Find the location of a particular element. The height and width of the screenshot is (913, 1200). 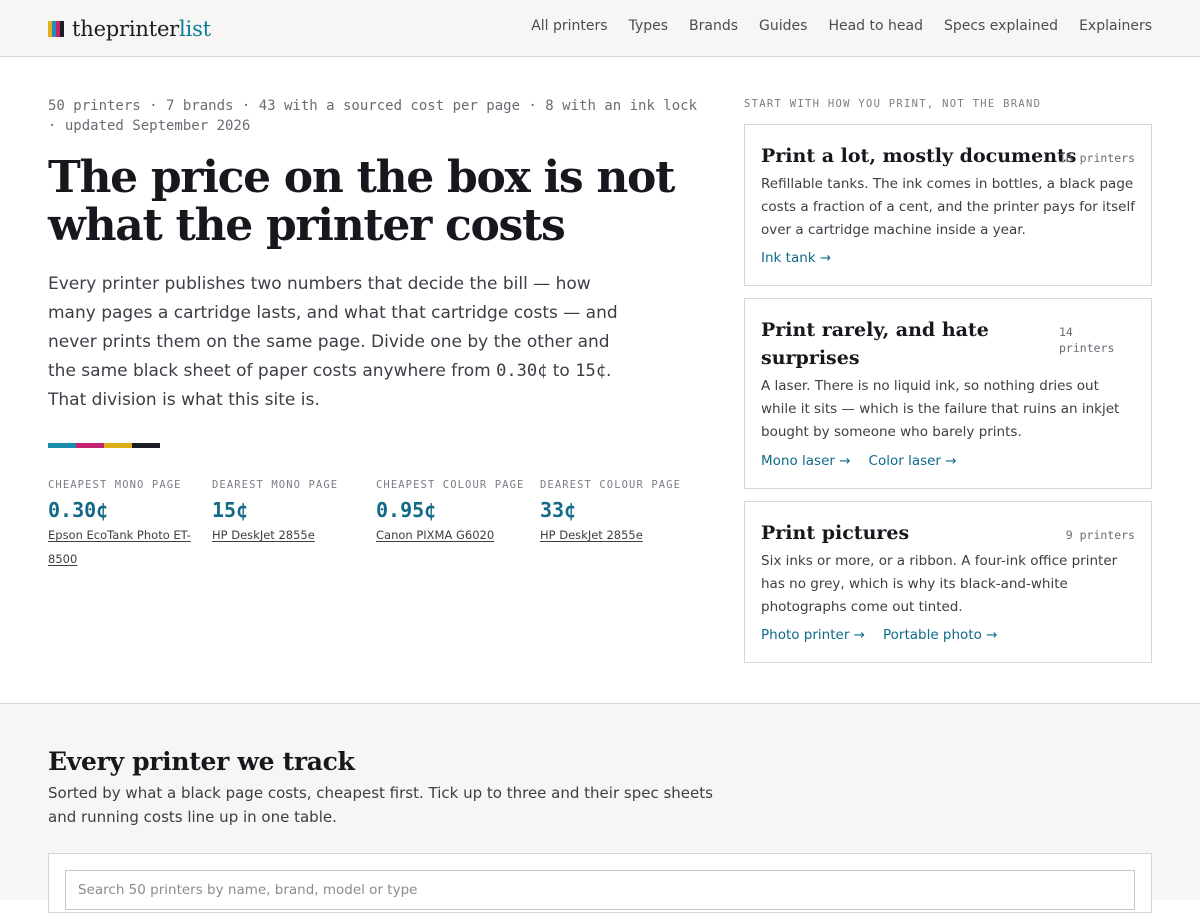

card-printer-count: 14 printers is located at coordinates (1086, 340).